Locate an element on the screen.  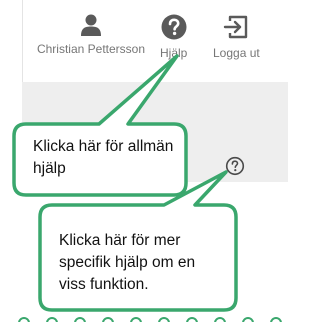
help-label: Hjälp is located at coordinates (174, 53).